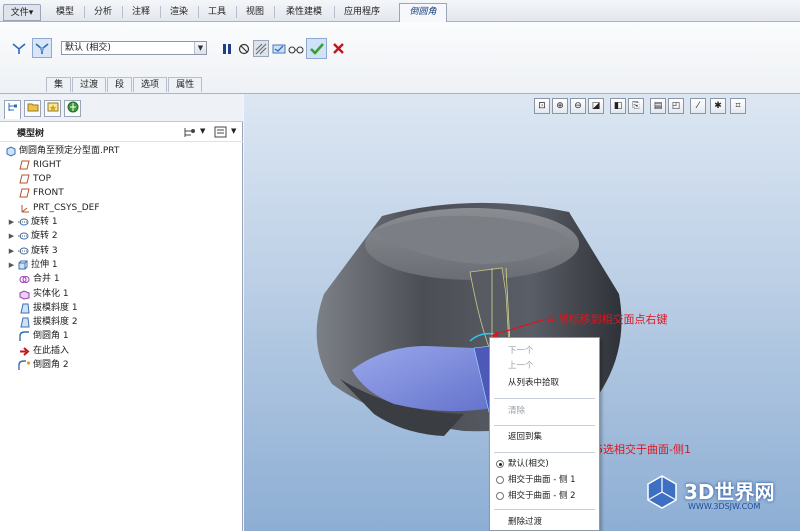 The width and height of the screenshot is (800, 531). I want to click on cancel-button, so click(338, 48).